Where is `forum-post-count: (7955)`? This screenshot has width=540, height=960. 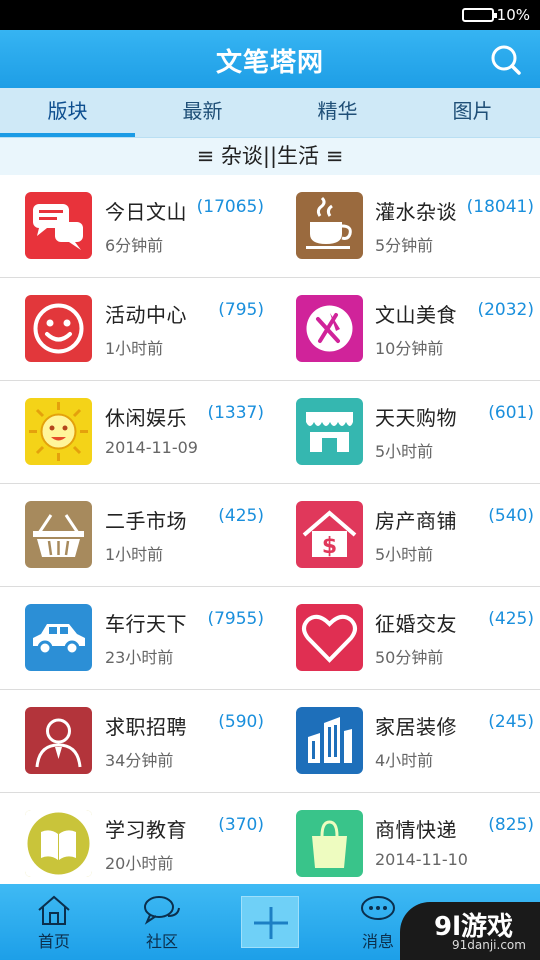 forum-post-count: (7955) is located at coordinates (235, 619).